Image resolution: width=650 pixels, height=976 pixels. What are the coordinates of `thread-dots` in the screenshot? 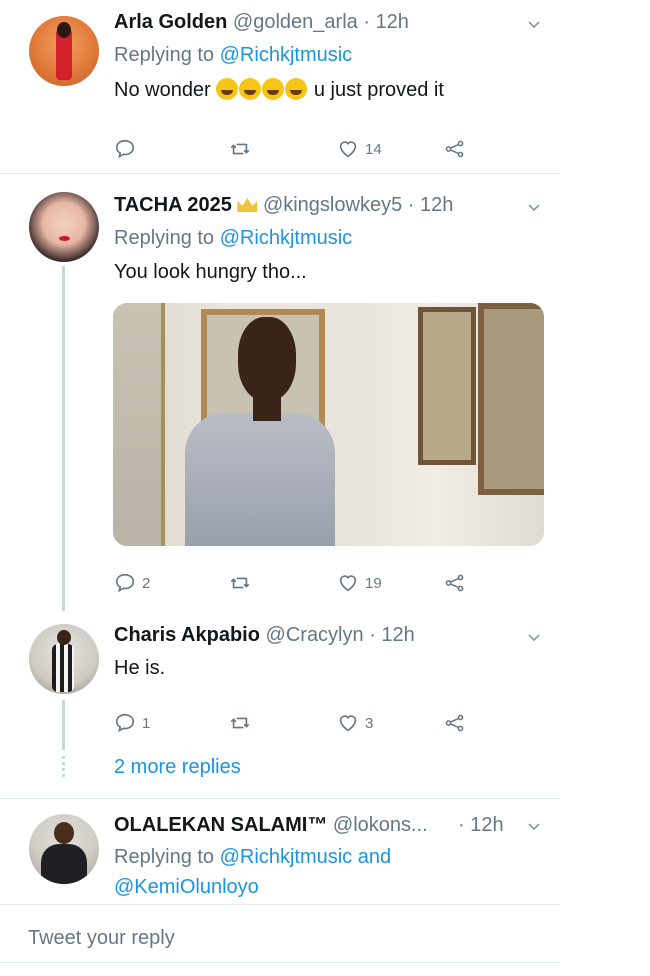 It's located at (63, 767).